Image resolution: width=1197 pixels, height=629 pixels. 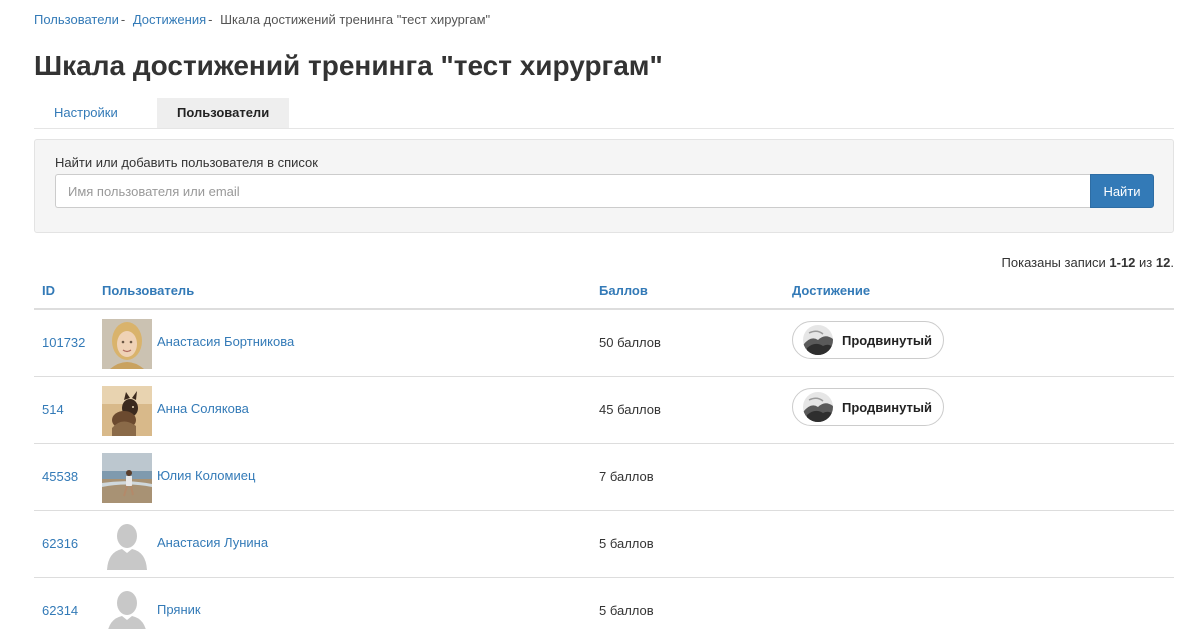 I want to click on records-range: 1-12, so click(x=1122, y=262).